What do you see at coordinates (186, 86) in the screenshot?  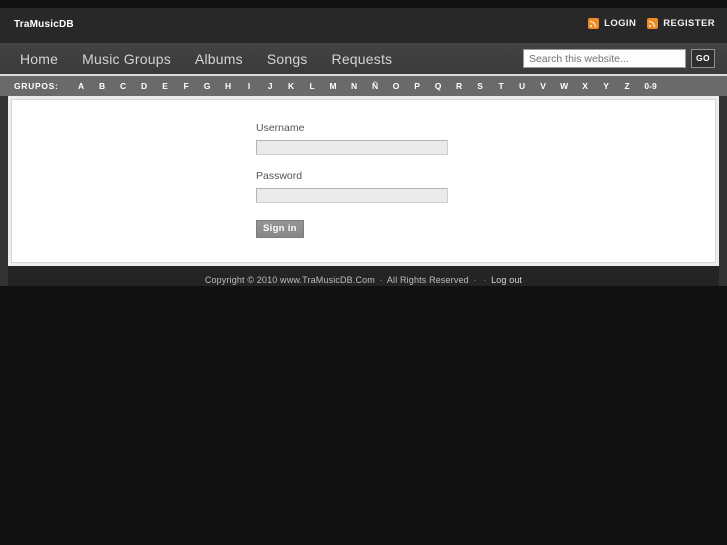 I see `alpha-letter-f: F` at bounding box center [186, 86].